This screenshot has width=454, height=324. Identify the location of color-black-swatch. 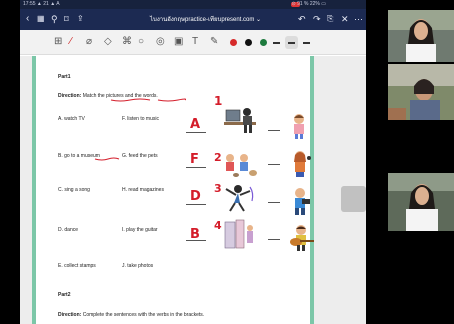
(248, 42).